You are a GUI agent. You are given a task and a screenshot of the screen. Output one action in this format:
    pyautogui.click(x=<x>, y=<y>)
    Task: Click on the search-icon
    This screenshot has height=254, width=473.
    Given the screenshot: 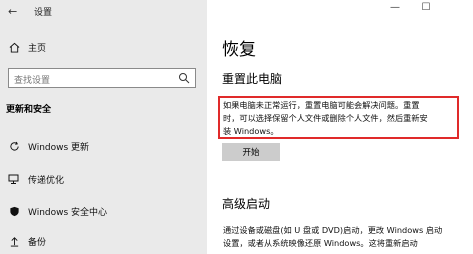 What is the action you would take?
    pyautogui.click(x=184, y=78)
    